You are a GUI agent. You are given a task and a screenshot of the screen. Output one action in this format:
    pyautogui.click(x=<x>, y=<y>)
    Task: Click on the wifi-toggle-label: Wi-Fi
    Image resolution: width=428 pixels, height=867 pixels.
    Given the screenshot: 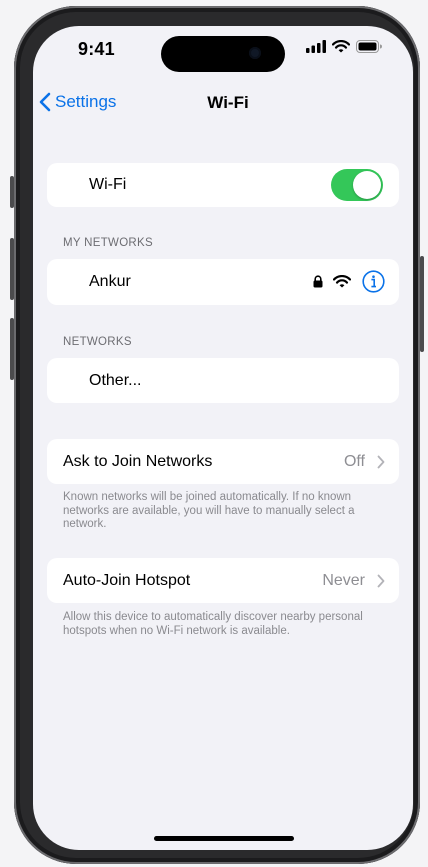 What is the action you would take?
    pyautogui.click(x=108, y=184)
    